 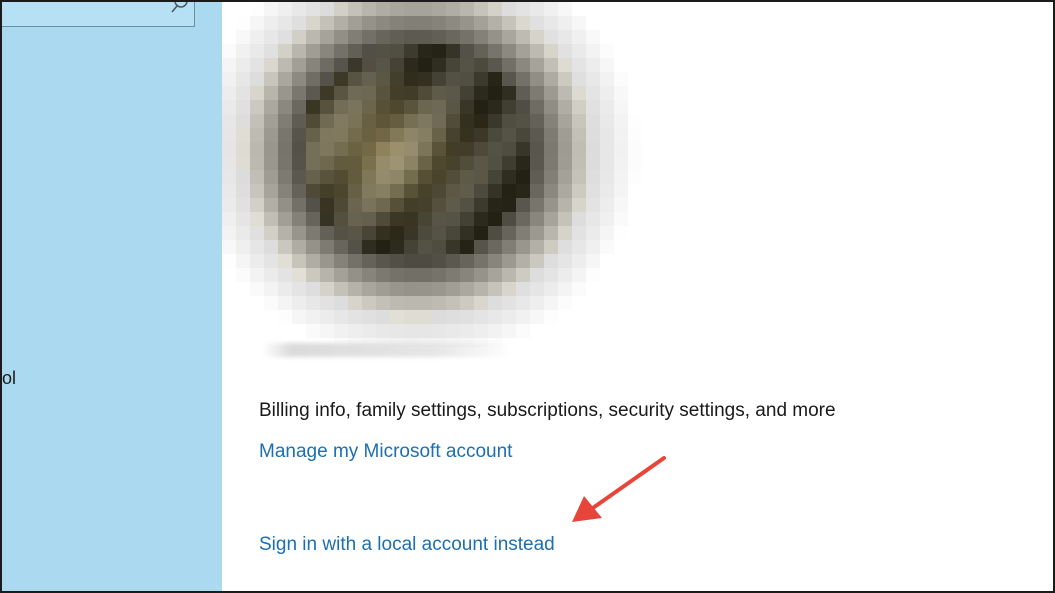 What do you see at coordinates (179, 7) in the screenshot?
I see `search-icon` at bounding box center [179, 7].